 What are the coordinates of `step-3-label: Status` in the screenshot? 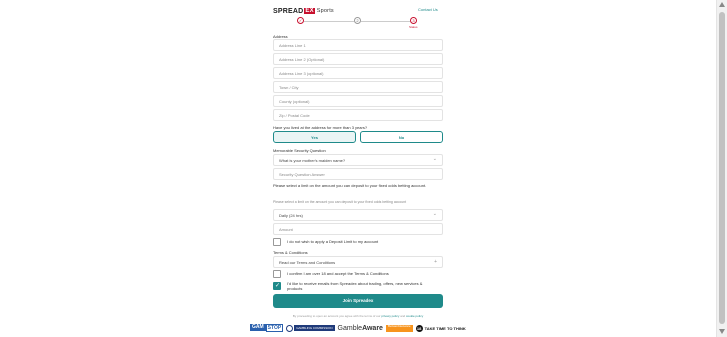 It's located at (413, 27).